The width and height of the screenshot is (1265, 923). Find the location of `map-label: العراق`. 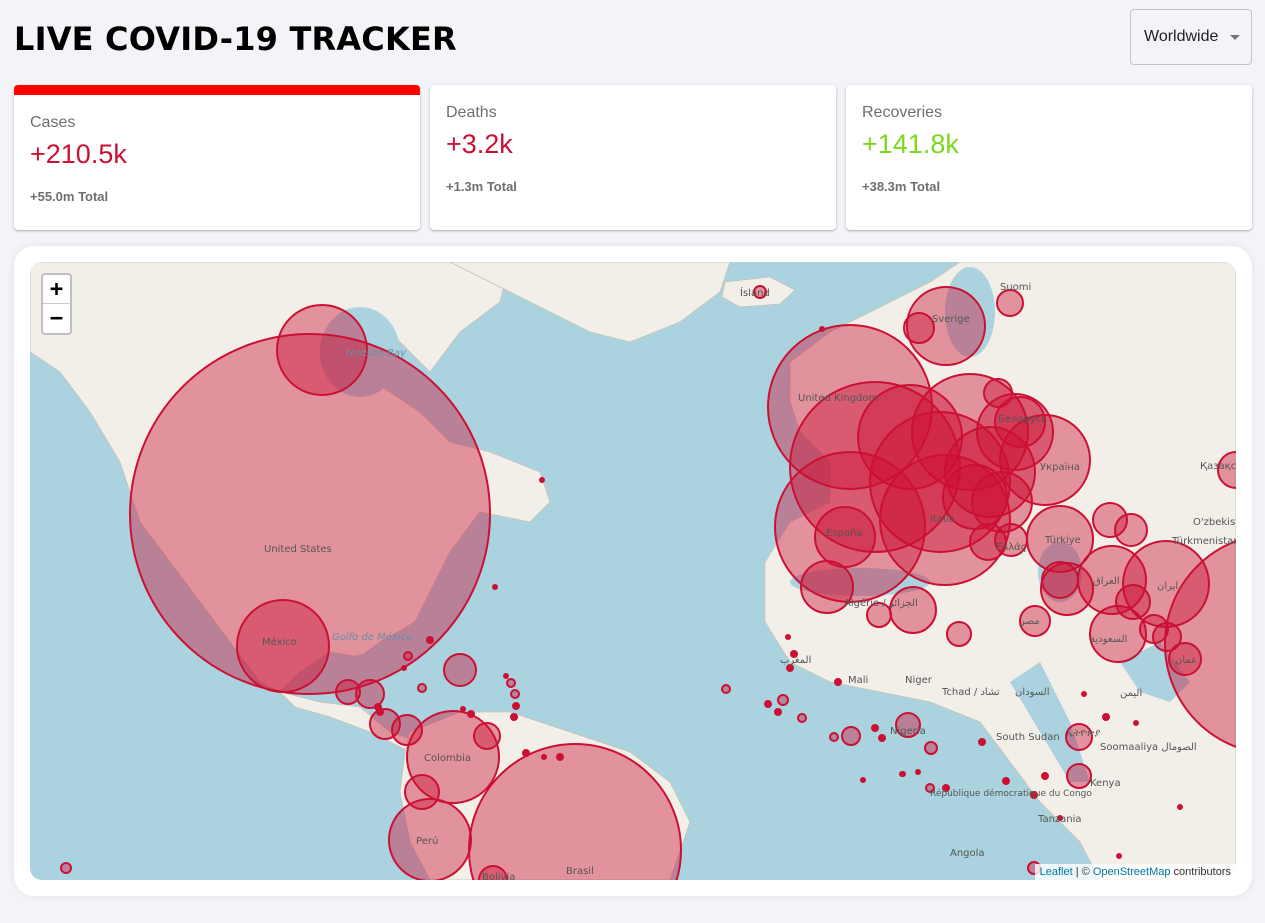

map-label: العراق is located at coordinates (1106, 581).